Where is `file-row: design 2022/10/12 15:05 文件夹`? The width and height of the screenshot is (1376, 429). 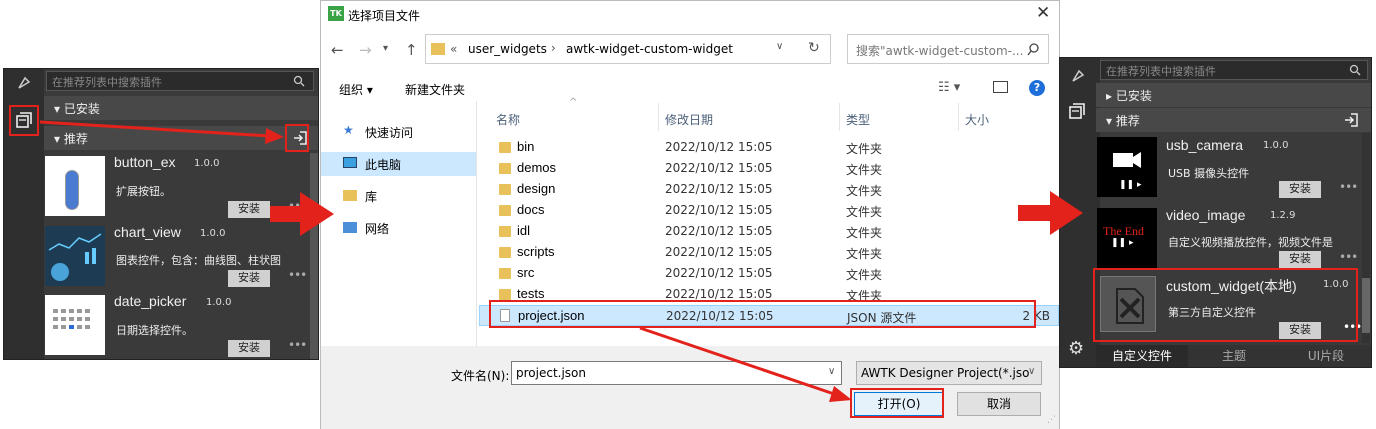 file-row: design 2022/10/12 15:05 文件夹 is located at coordinates (769, 189).